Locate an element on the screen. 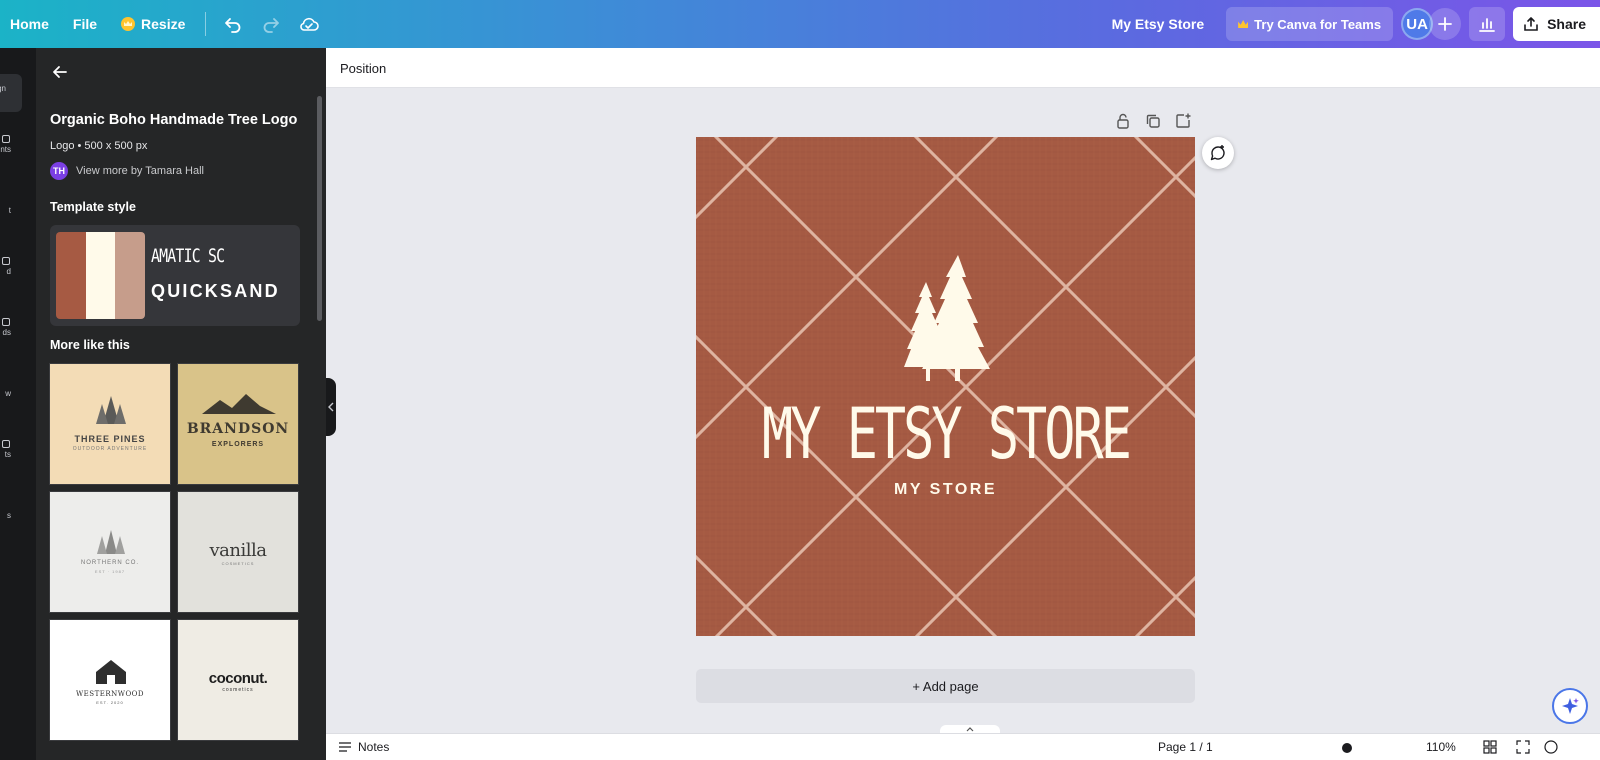  redo-icon is located at coordinates (271, 24).